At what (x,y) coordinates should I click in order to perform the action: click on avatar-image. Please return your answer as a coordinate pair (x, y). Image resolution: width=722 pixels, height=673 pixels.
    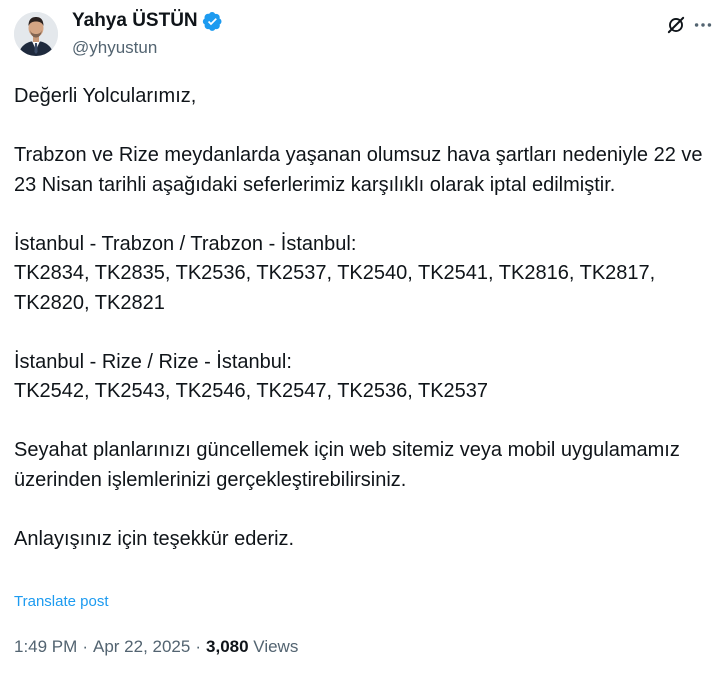
    Looking at the image, I should click on (36, 34).